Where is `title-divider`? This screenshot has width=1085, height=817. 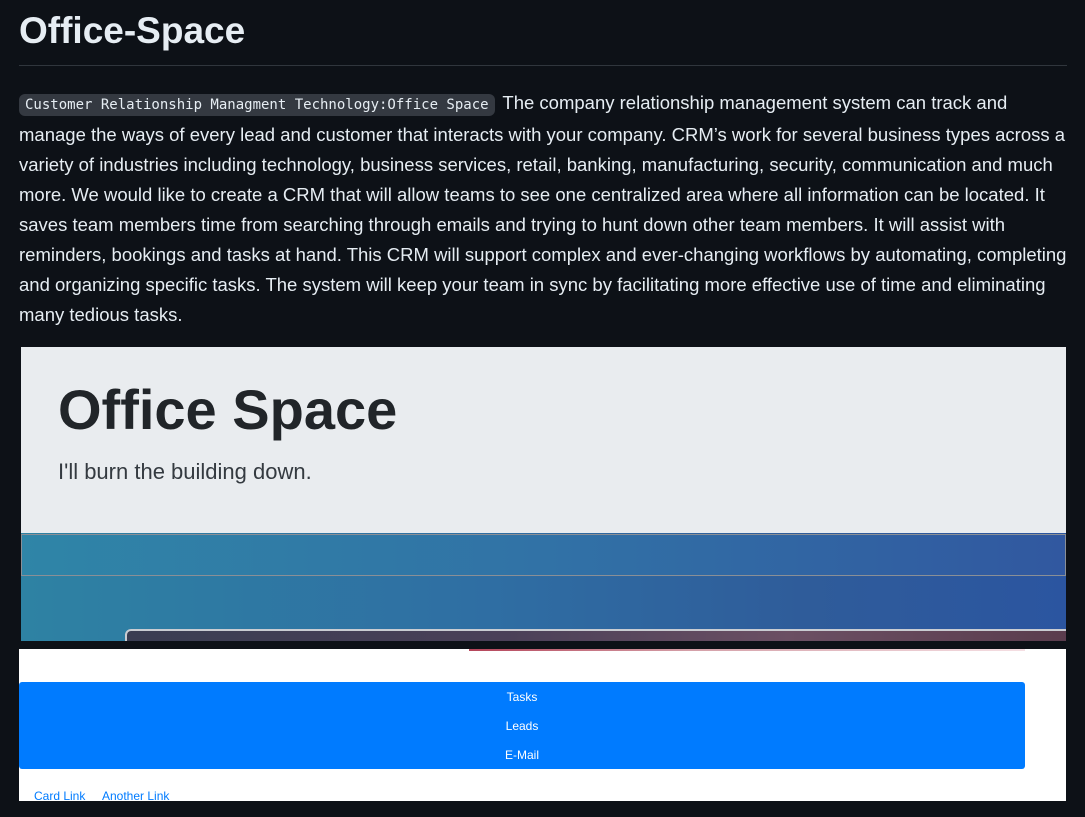 title-divider is located at coordinates (543, 65).